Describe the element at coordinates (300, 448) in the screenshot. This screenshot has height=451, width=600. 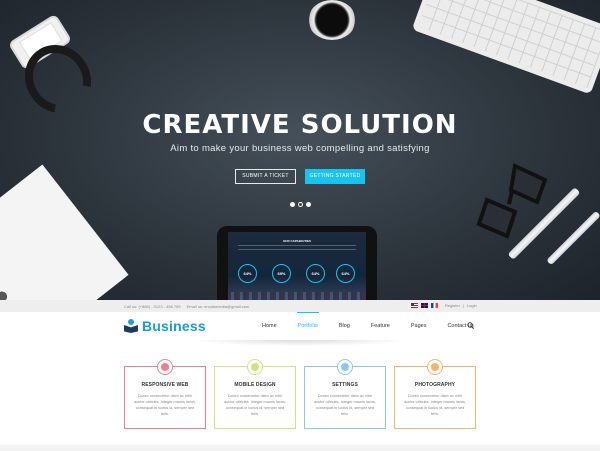
I see `section-divider` at that location.